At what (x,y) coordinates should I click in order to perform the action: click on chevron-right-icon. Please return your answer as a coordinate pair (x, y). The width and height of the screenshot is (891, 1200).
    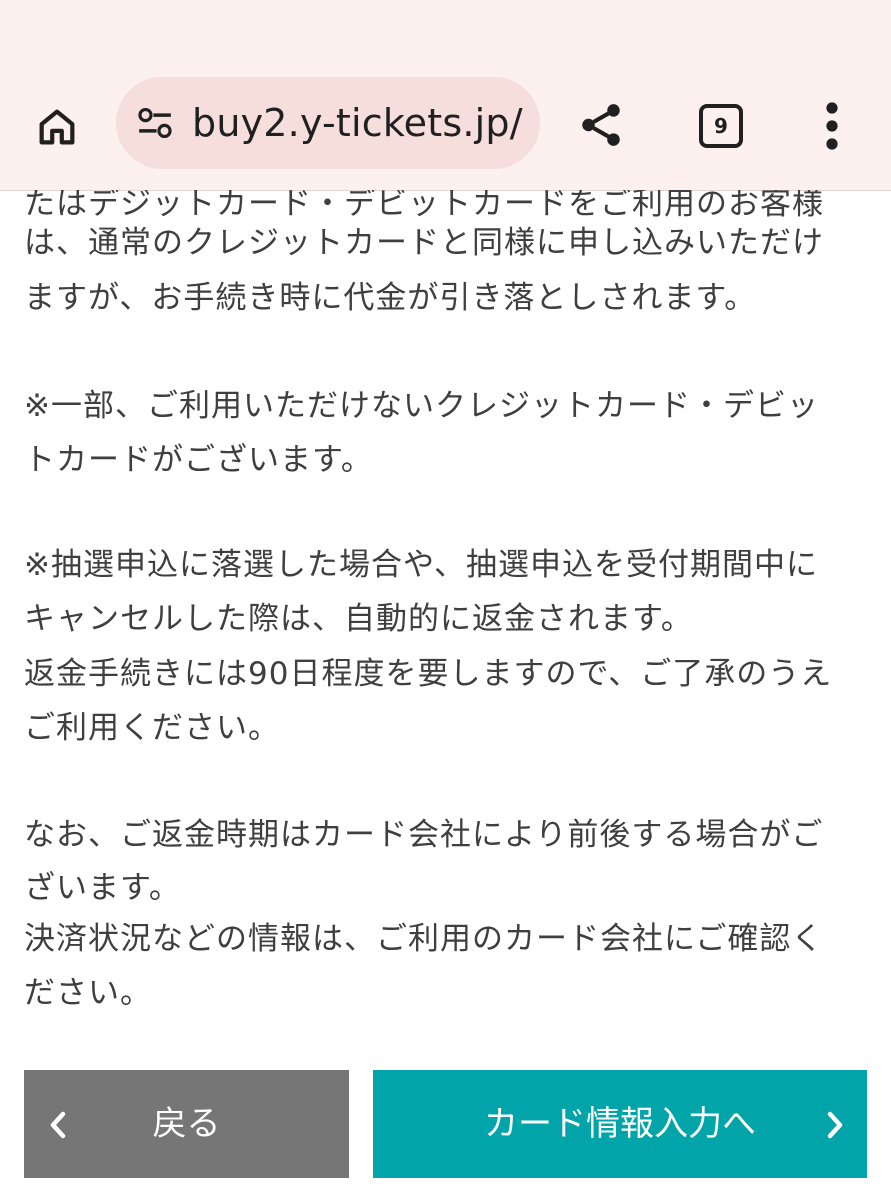
    Looking at the image, I should click on (835, 1125).